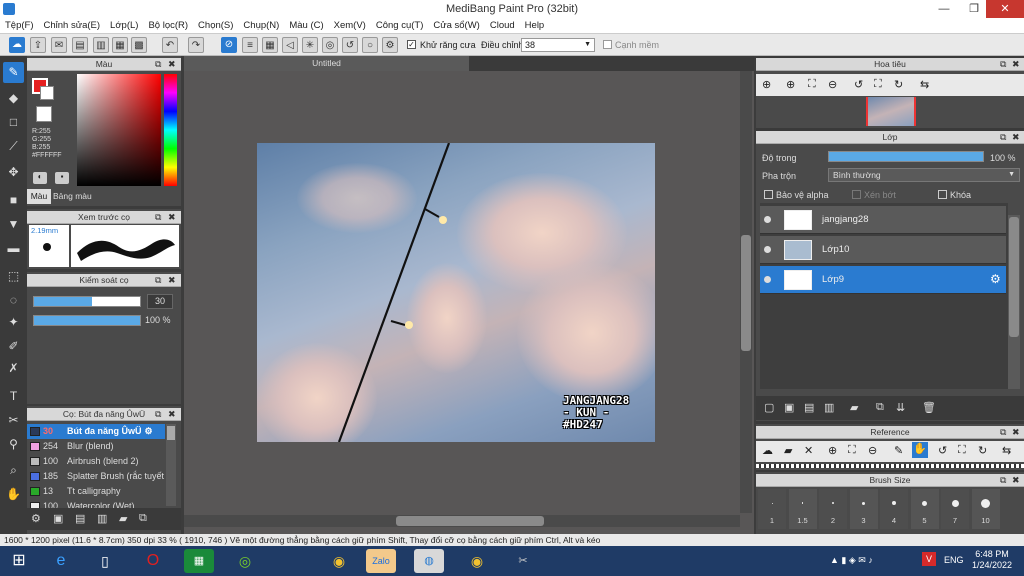 This screenshot has height=576, width=1024. What do you see at coordinates (124, 25) in the screenshot?
I see `menu-layer: Lớp(L)` at bounding box center [124, 25].